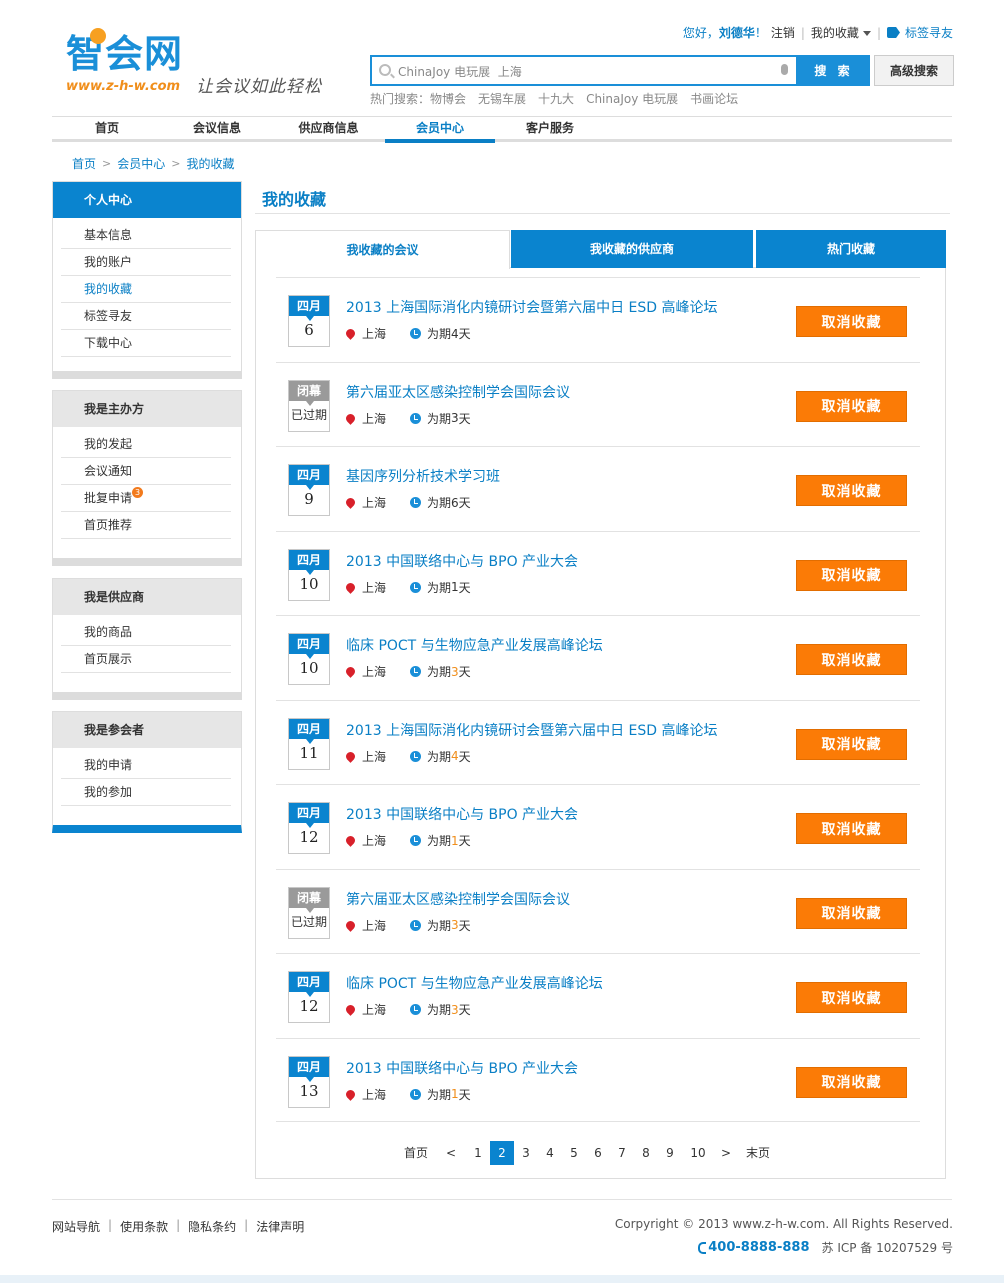 This screenshot has width=1004, height=1283. Describe the element at coordinates (146, 235) in the screenshot. I see `sidebar-item-basic-info: 基本信息` at that location.